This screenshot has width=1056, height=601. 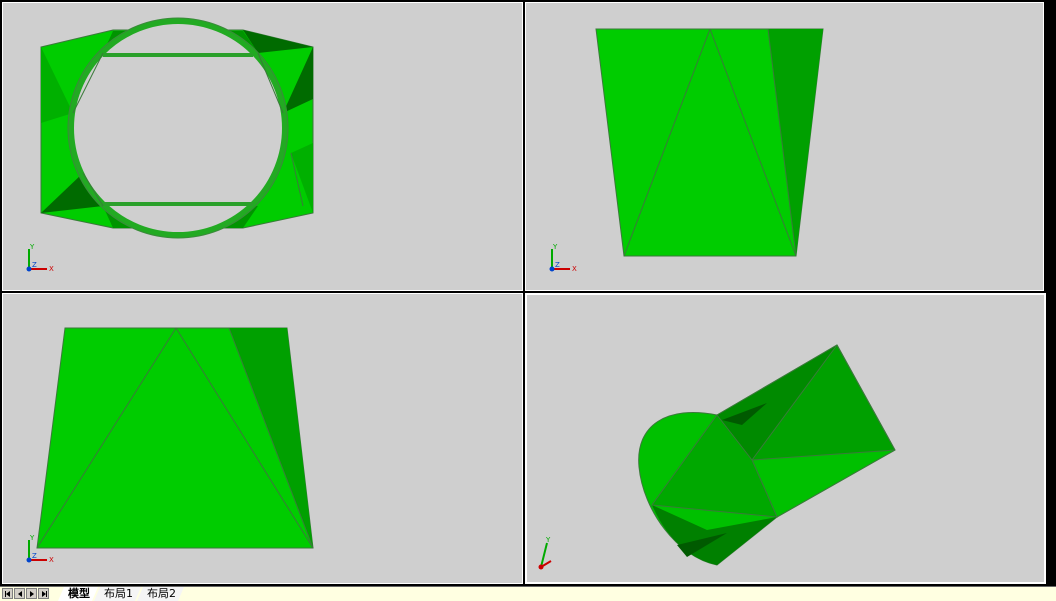 What do you see at coordinates (7, 593) in the screenshot?
I see `first-tab-button` at bounding box center [7, 593].